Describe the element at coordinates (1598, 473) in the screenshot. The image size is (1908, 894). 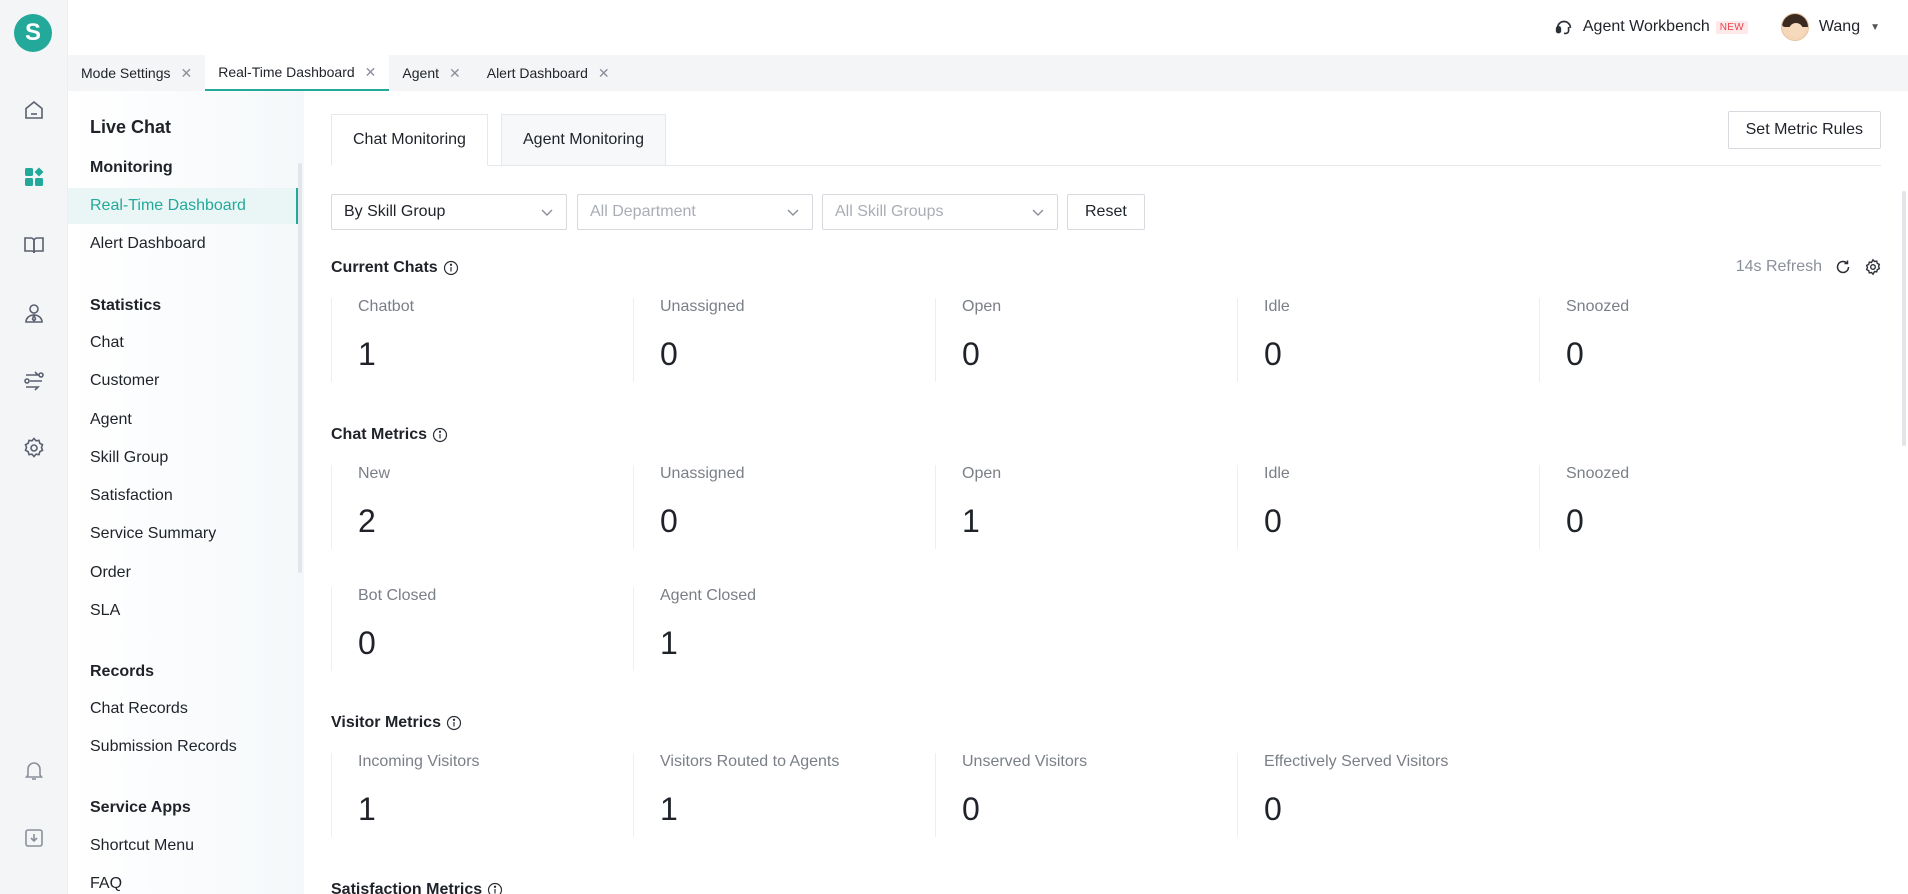
I see `metric-label: Snoozed` at that location.